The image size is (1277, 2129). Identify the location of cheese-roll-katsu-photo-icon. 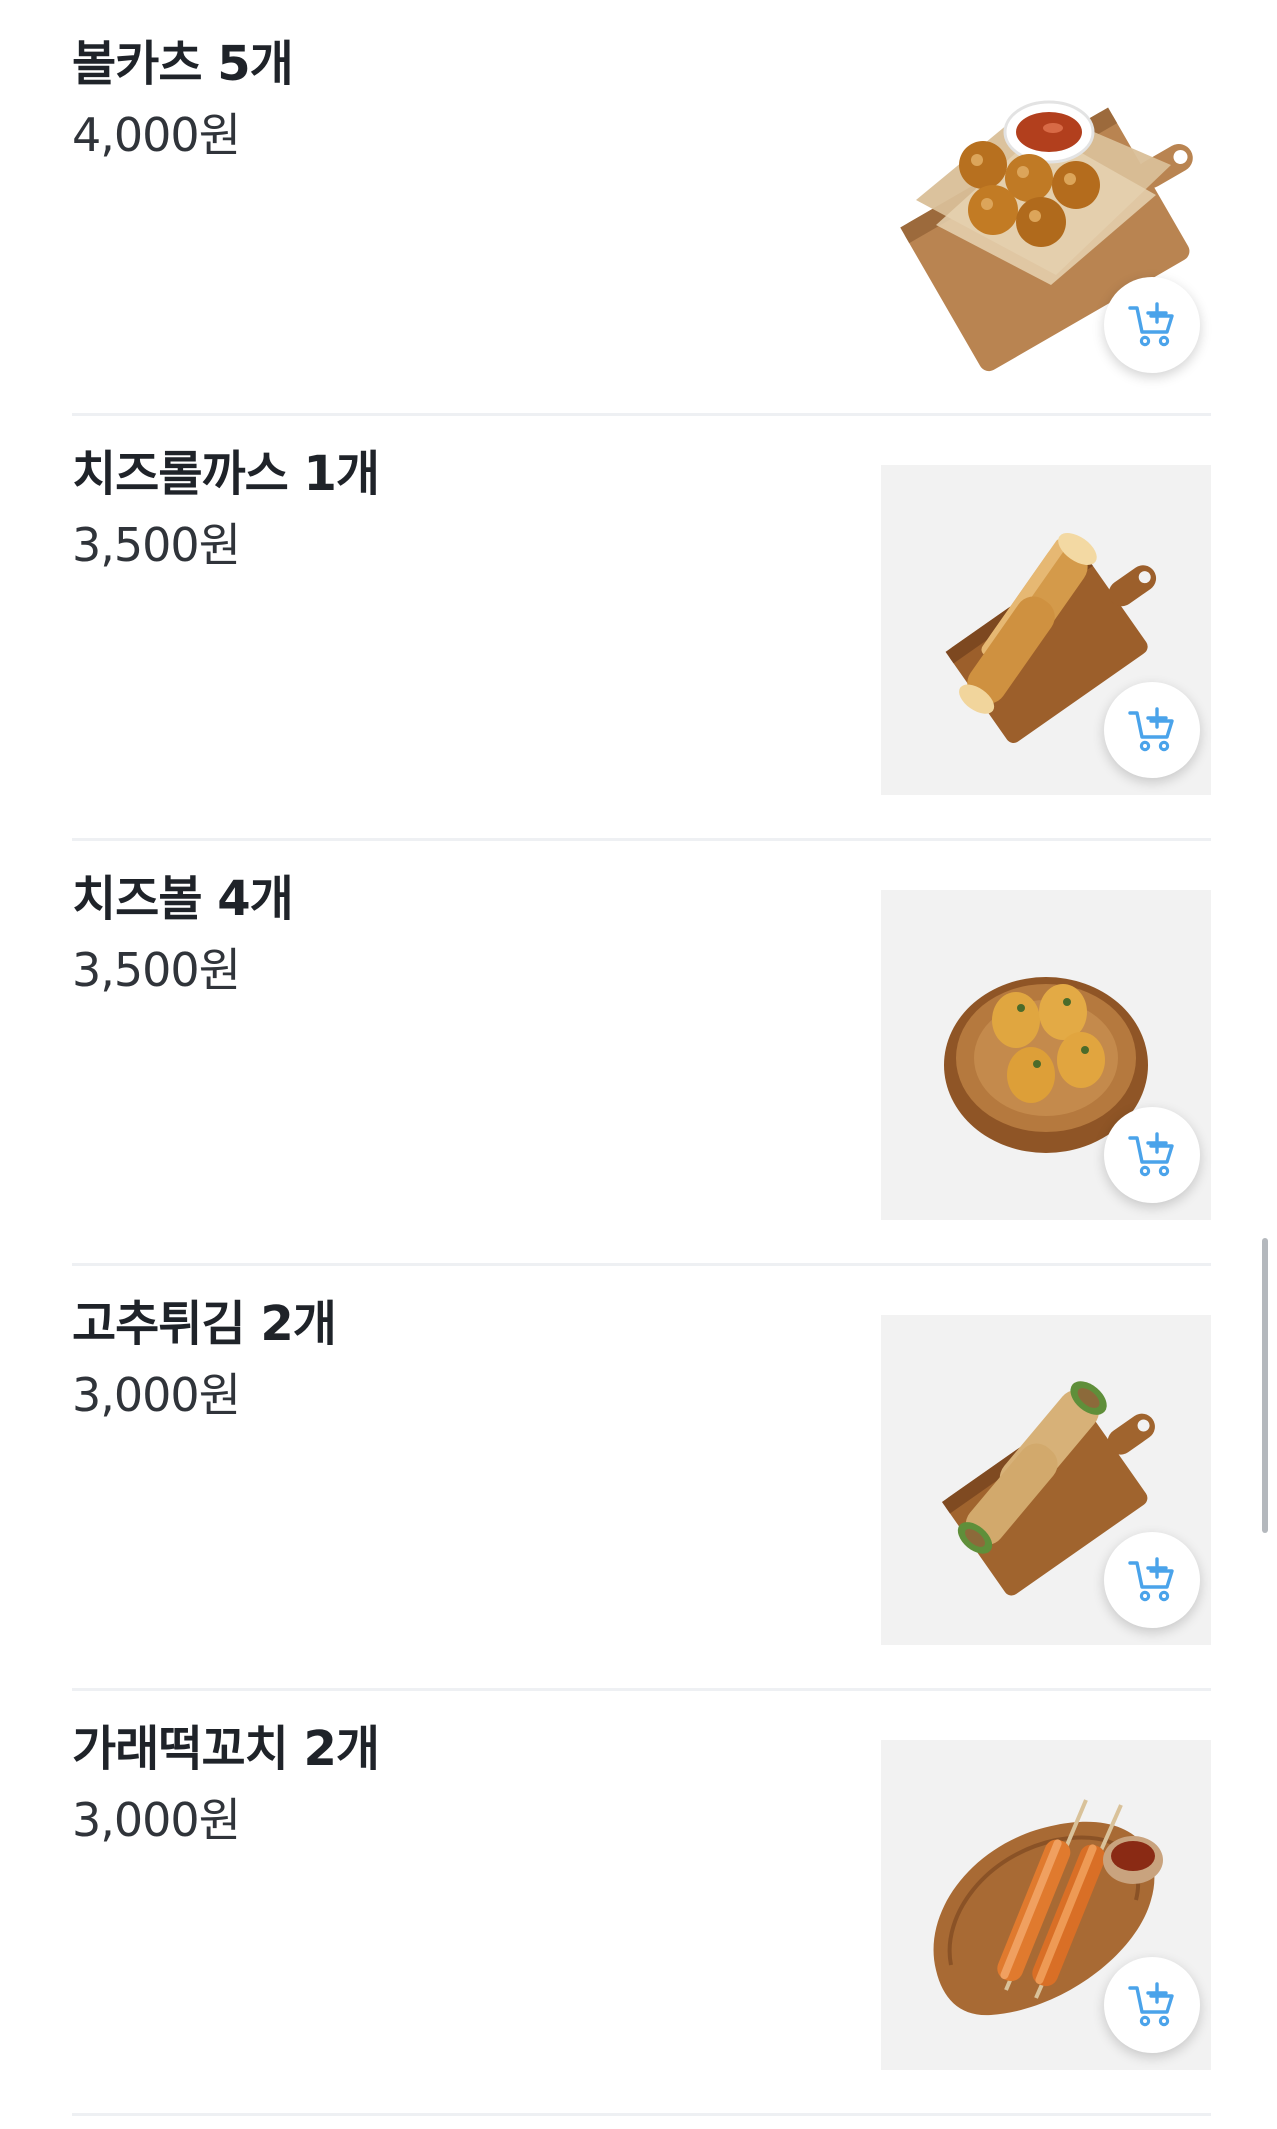
(1046, 630).